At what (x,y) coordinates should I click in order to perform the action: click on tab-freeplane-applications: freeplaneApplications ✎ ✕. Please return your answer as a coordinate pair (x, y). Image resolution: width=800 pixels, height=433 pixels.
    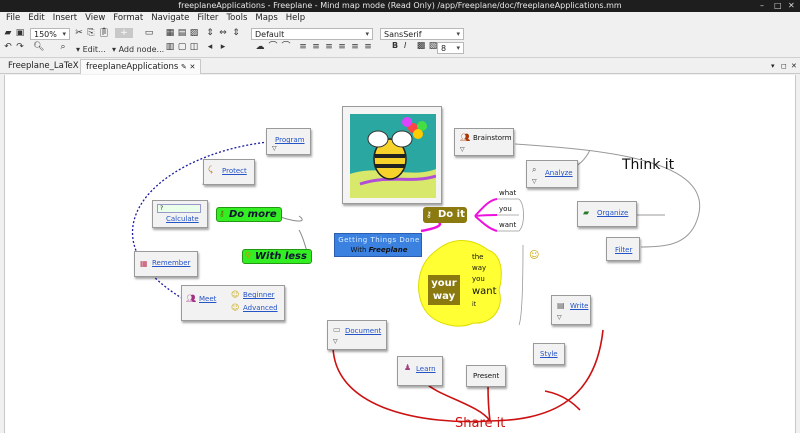
    Looking at the image, I should click on (141, 66).